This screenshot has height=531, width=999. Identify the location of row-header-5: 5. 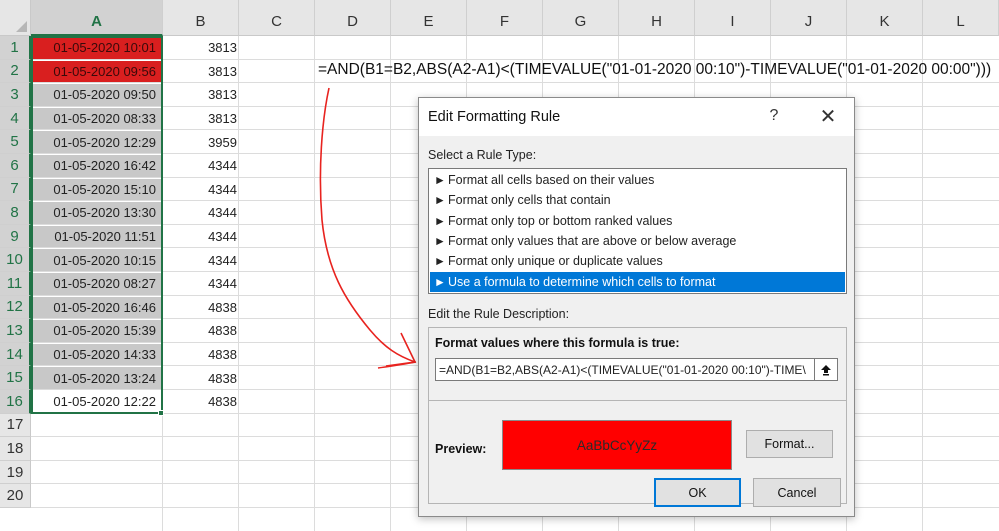
(15, 142).